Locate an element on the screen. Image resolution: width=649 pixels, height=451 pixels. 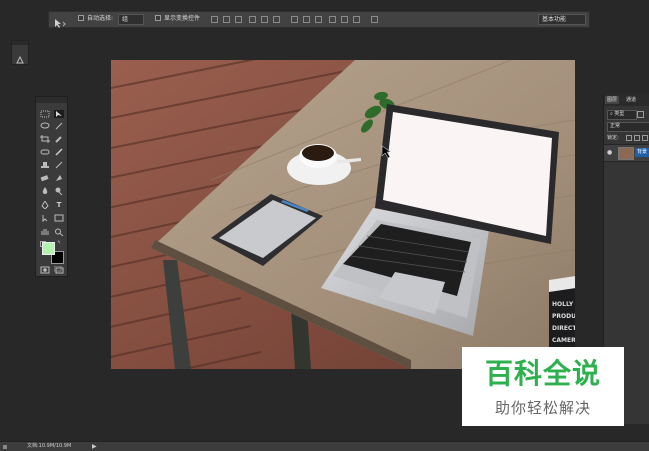
tab-layers: 图层 is located at coordinates (612, 100).